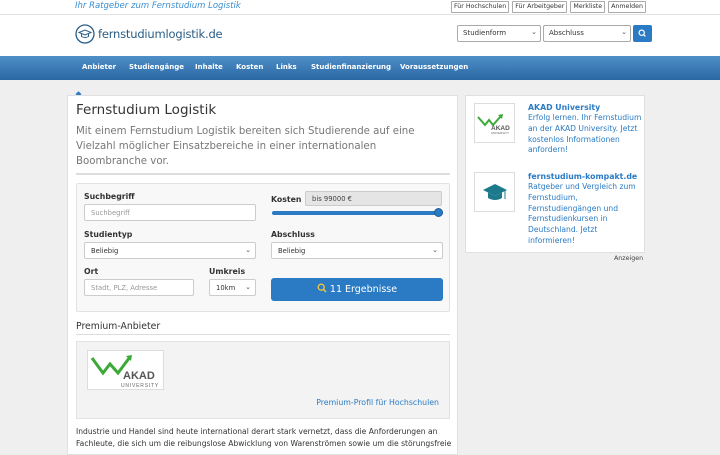 The height and width of the screenshot is (455, 720). What do you see at coordinates (351, 67) in the screenshot?
I see `nav-studienfinanzierung: Studienfinanzierung` at bounding box center [351, 67].